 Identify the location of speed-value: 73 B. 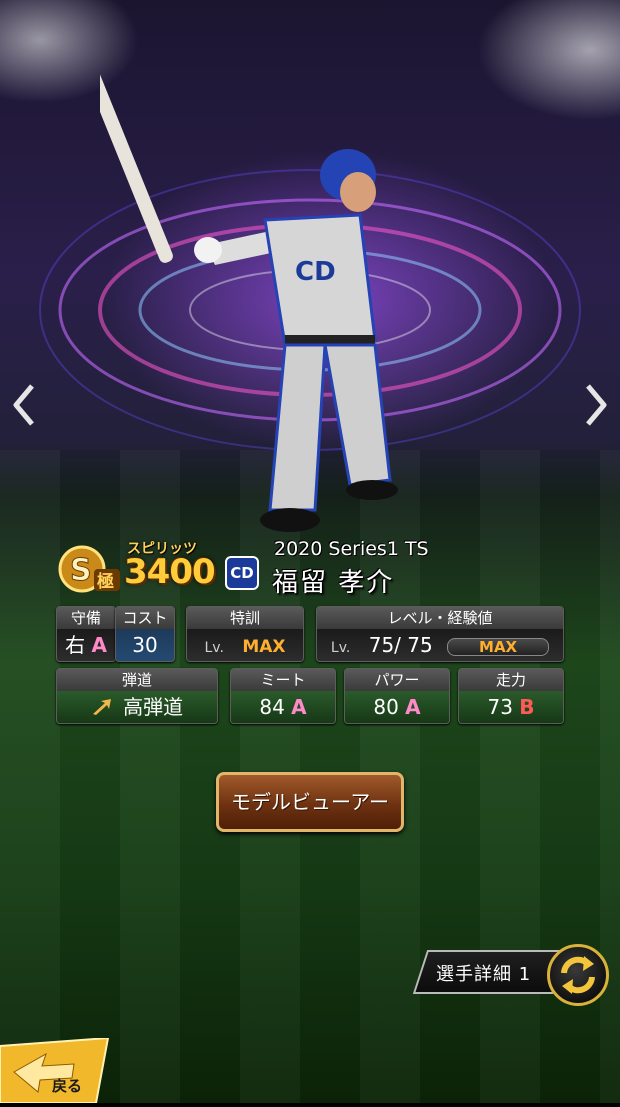
(511, 707).